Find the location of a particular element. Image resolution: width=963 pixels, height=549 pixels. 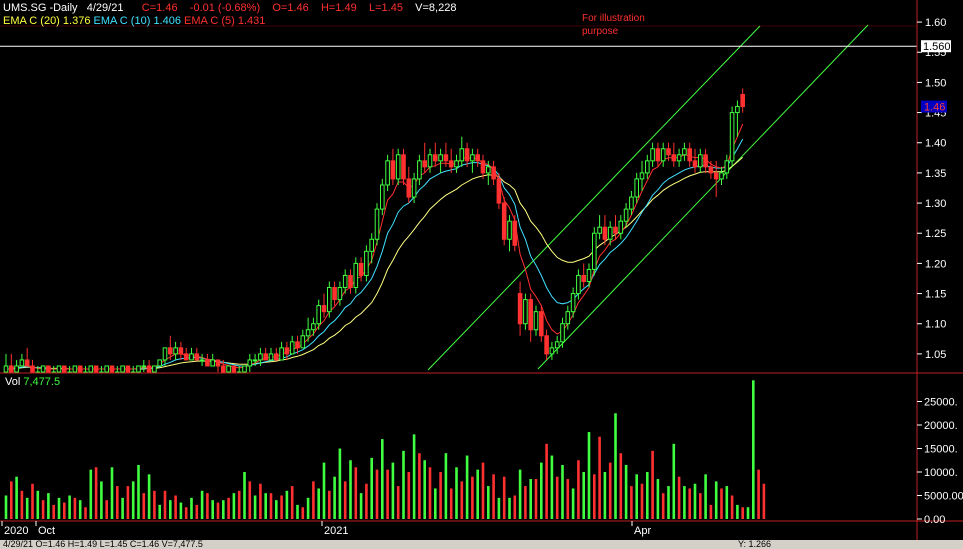

ema10-legend-value: 1.406 is located at coordinates (167, 21).